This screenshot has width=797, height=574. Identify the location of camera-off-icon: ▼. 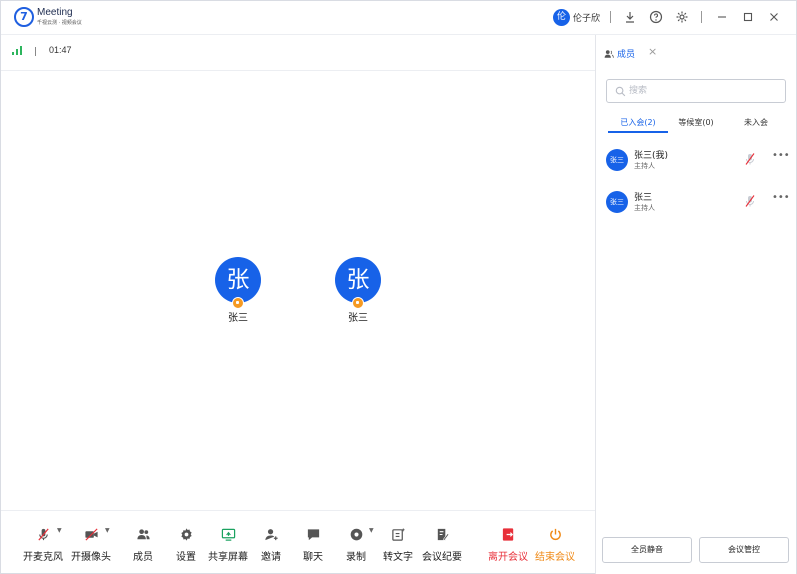
(91, 534).